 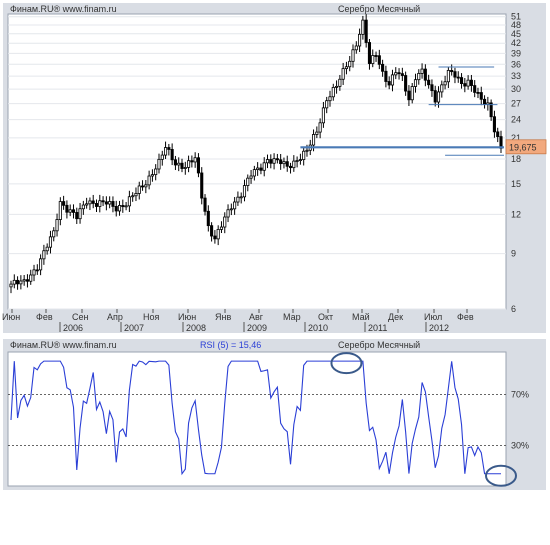 I want to click on x-month-label: Сен, so click(x=80, y=317).